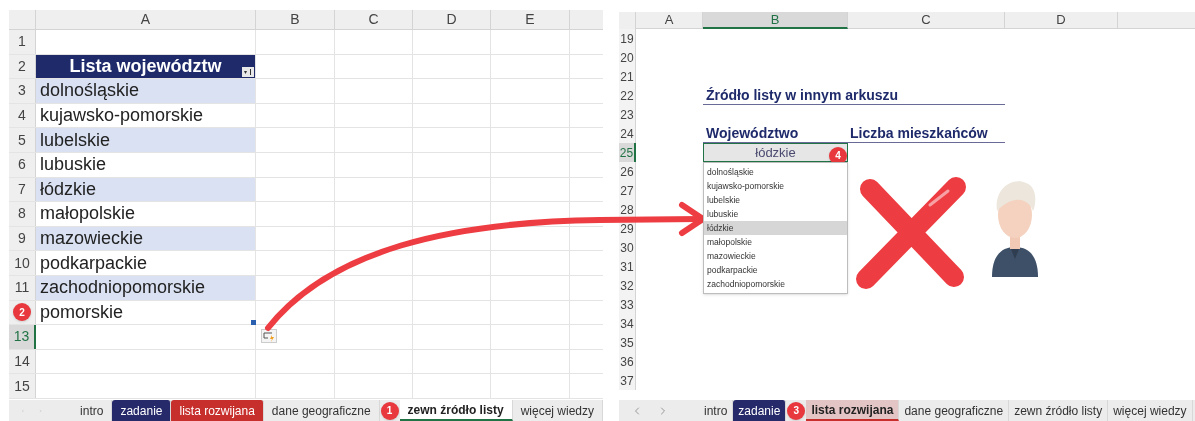 The image size is (1195, 421). I want to click on row-header: 35, so click(627, 342).